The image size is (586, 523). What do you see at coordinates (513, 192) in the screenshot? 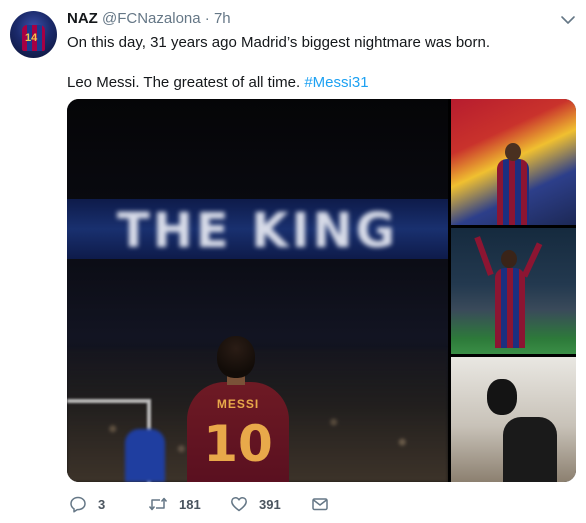
I see `thumbnail-1-player` at bounding box center [513, 192].